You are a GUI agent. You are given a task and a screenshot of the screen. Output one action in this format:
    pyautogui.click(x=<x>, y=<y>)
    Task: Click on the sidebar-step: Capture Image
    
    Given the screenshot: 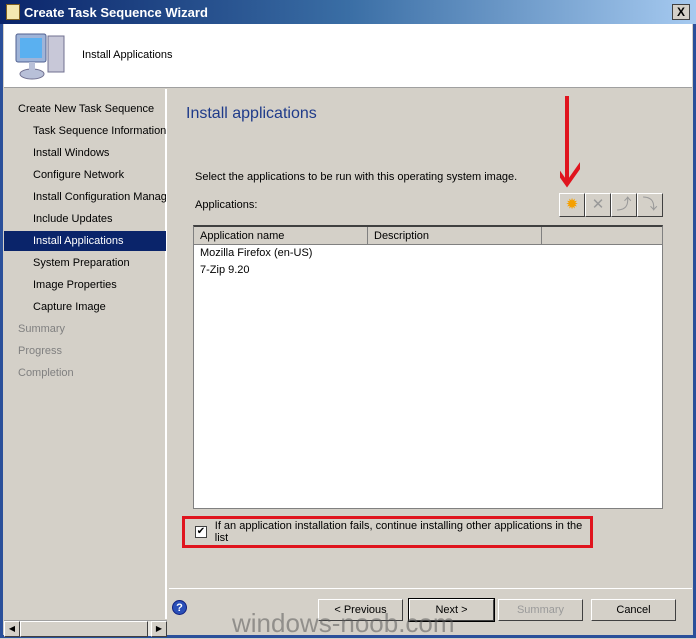 What is the action you would take?
    pyautogui.click(x=69, y=307)
    